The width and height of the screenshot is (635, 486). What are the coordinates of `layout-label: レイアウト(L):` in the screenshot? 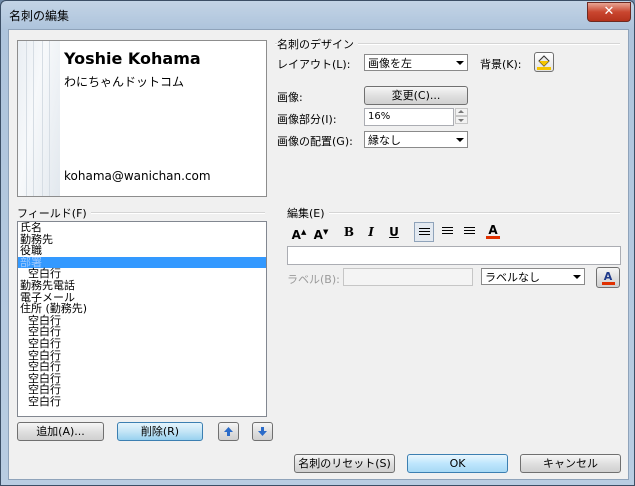 It's located at (314, 64).